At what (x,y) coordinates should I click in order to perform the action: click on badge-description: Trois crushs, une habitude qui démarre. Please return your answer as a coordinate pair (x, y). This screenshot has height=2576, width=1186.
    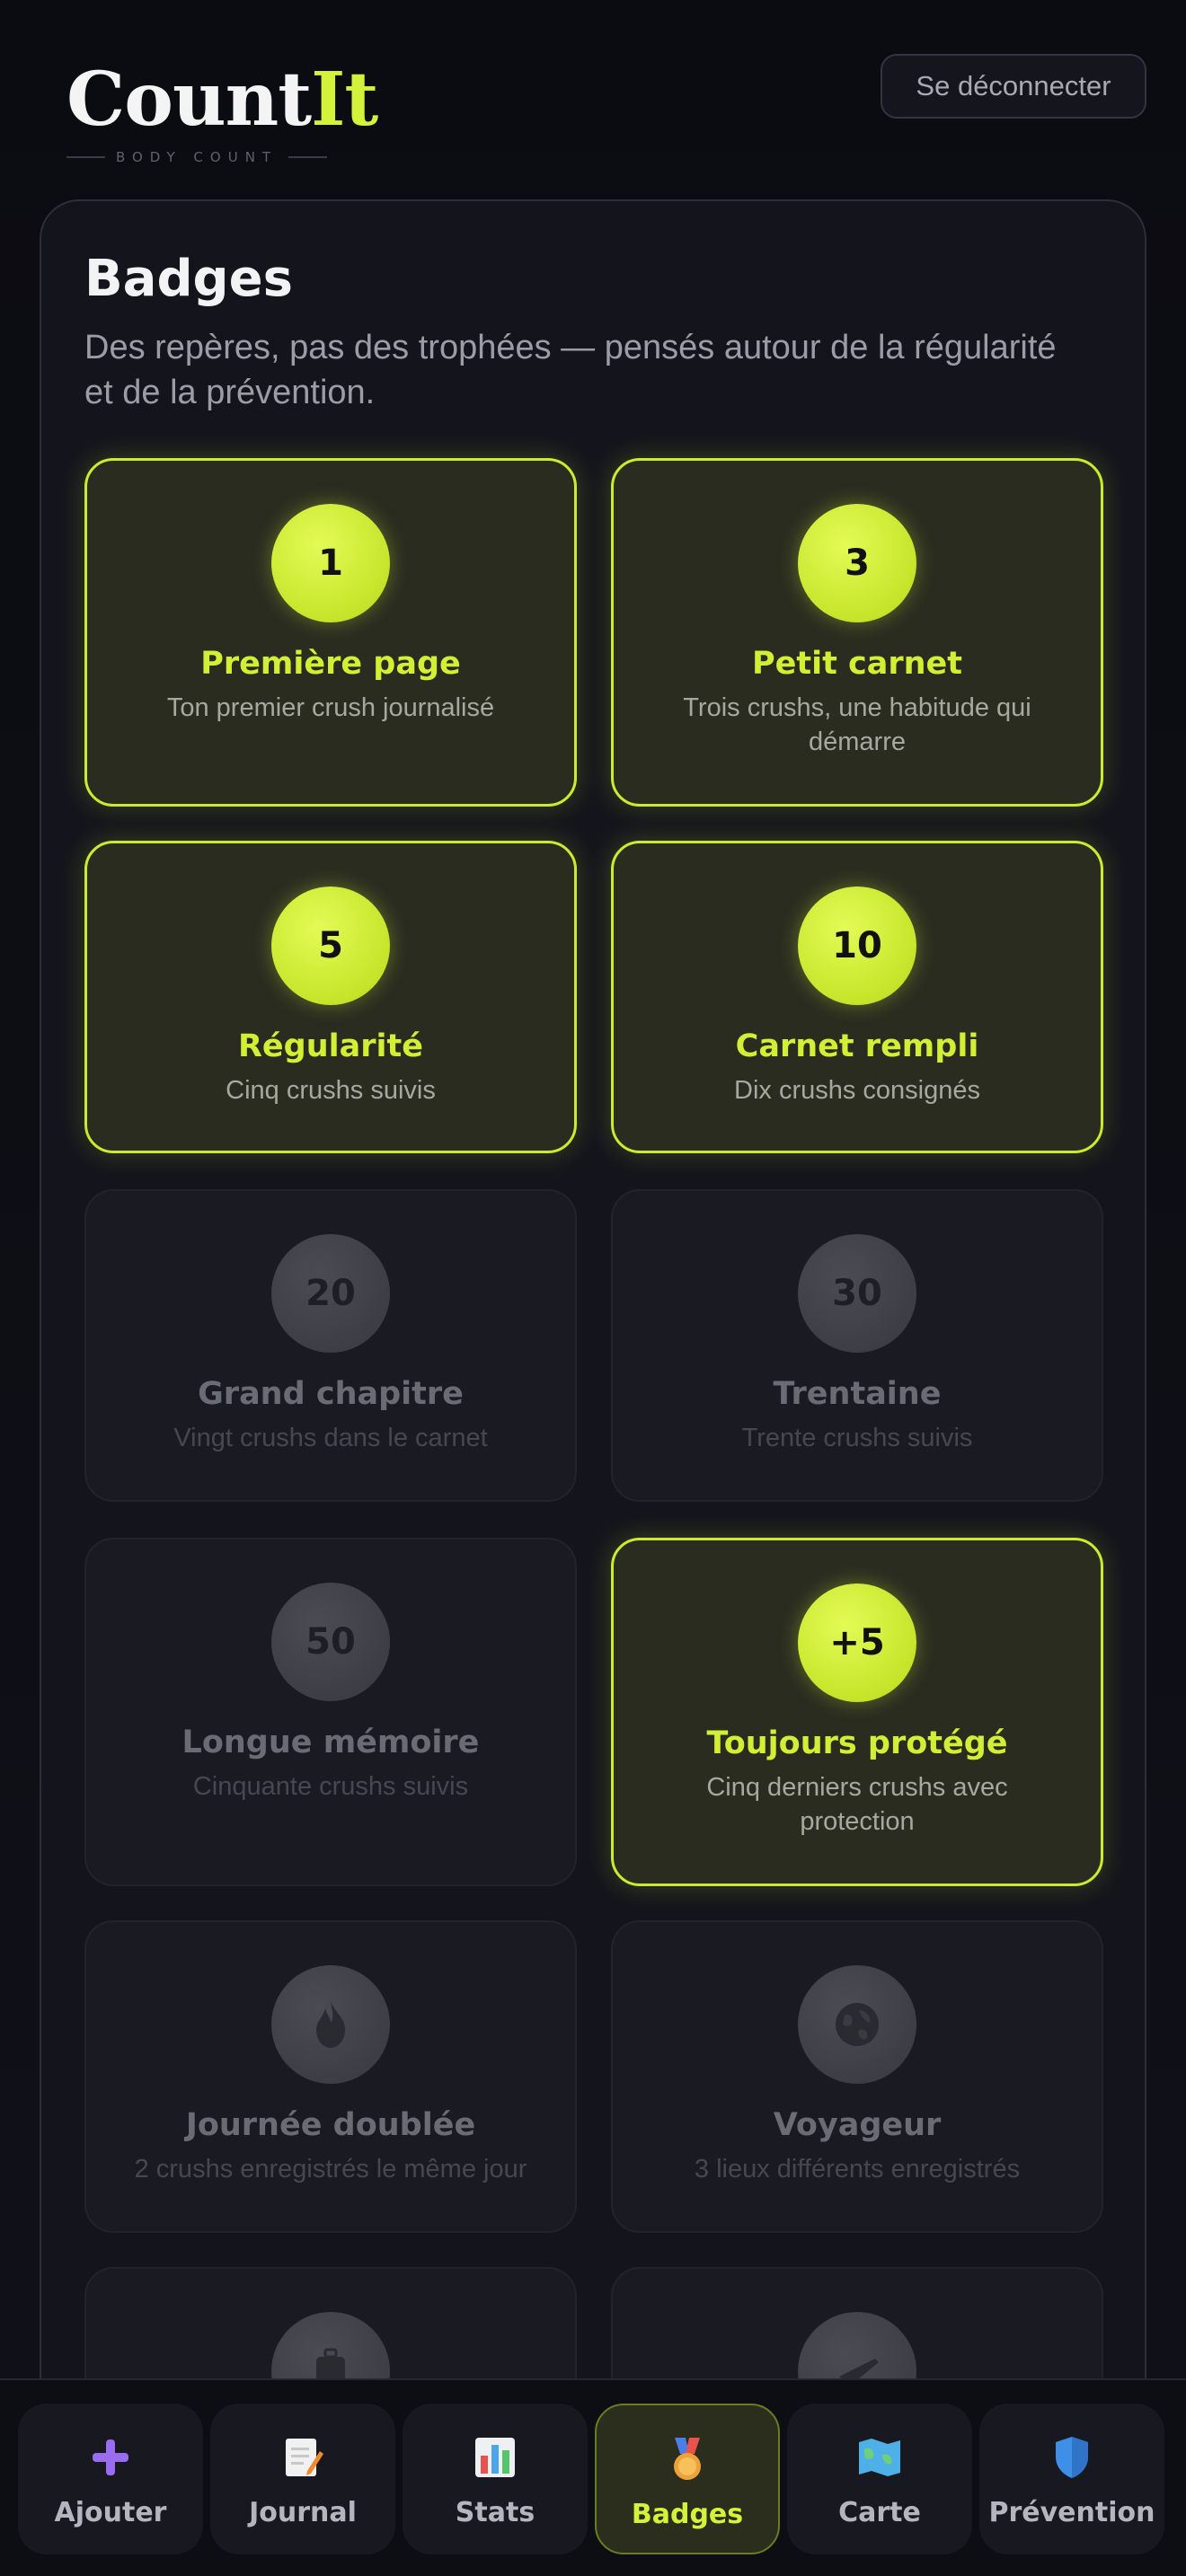
    Looking at the image, I should click on (857, 724).